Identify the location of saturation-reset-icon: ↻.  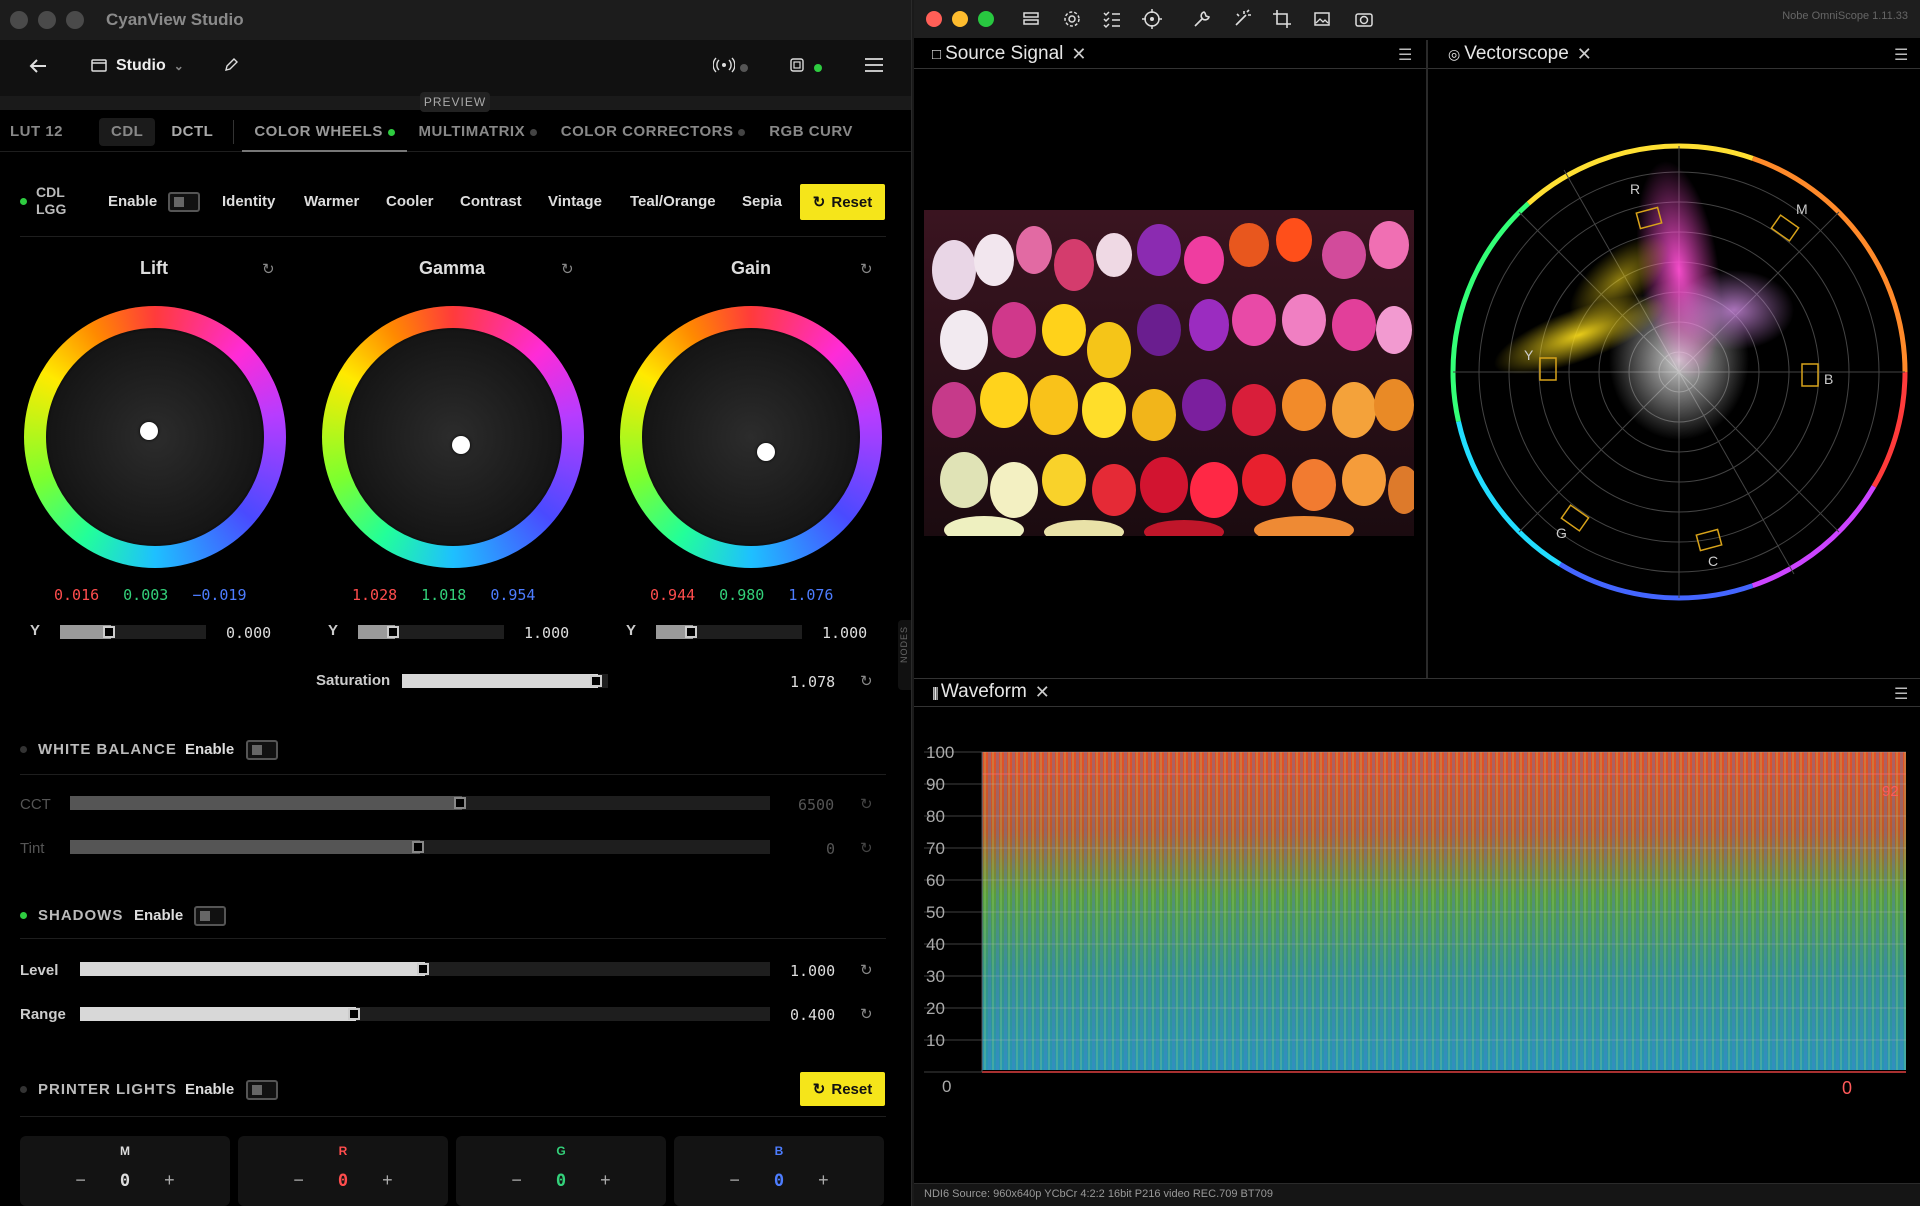
(866, 681).